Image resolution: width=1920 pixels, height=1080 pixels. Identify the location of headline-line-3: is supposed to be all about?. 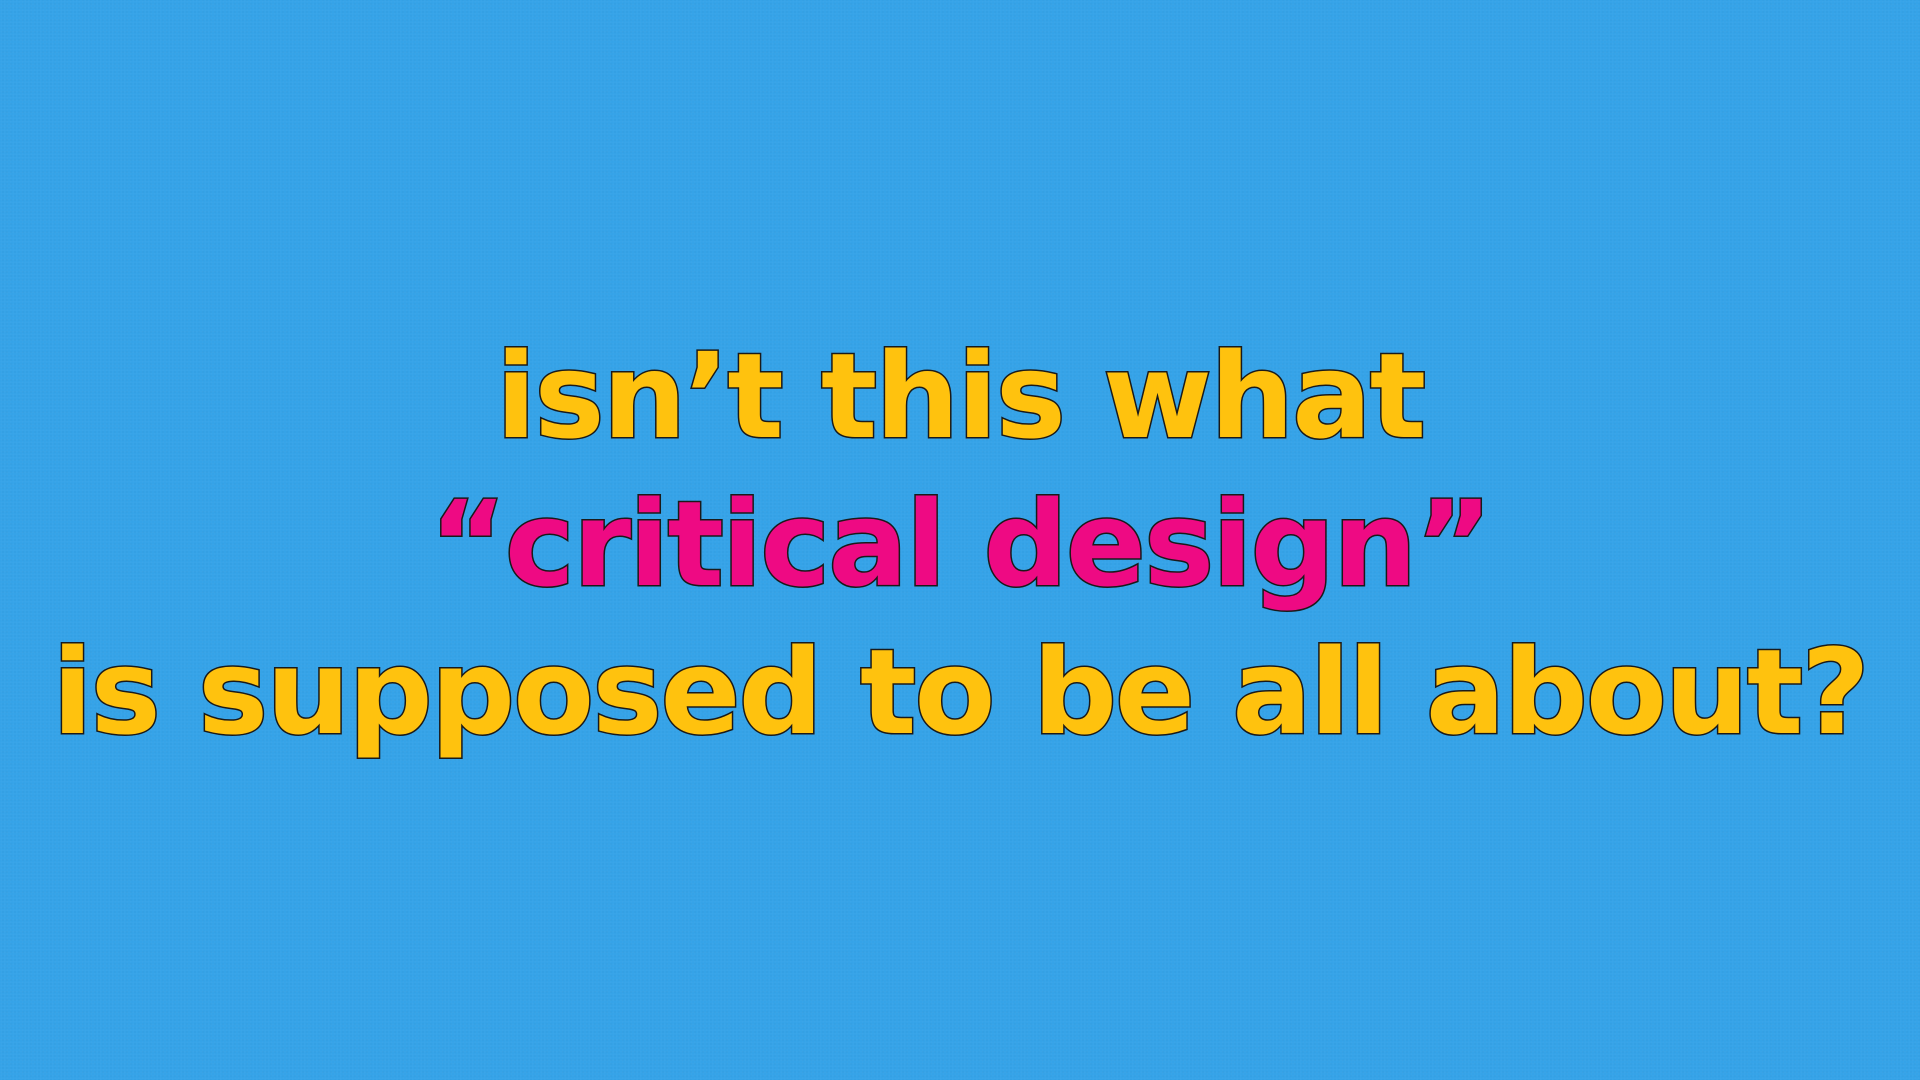
(961, 692).